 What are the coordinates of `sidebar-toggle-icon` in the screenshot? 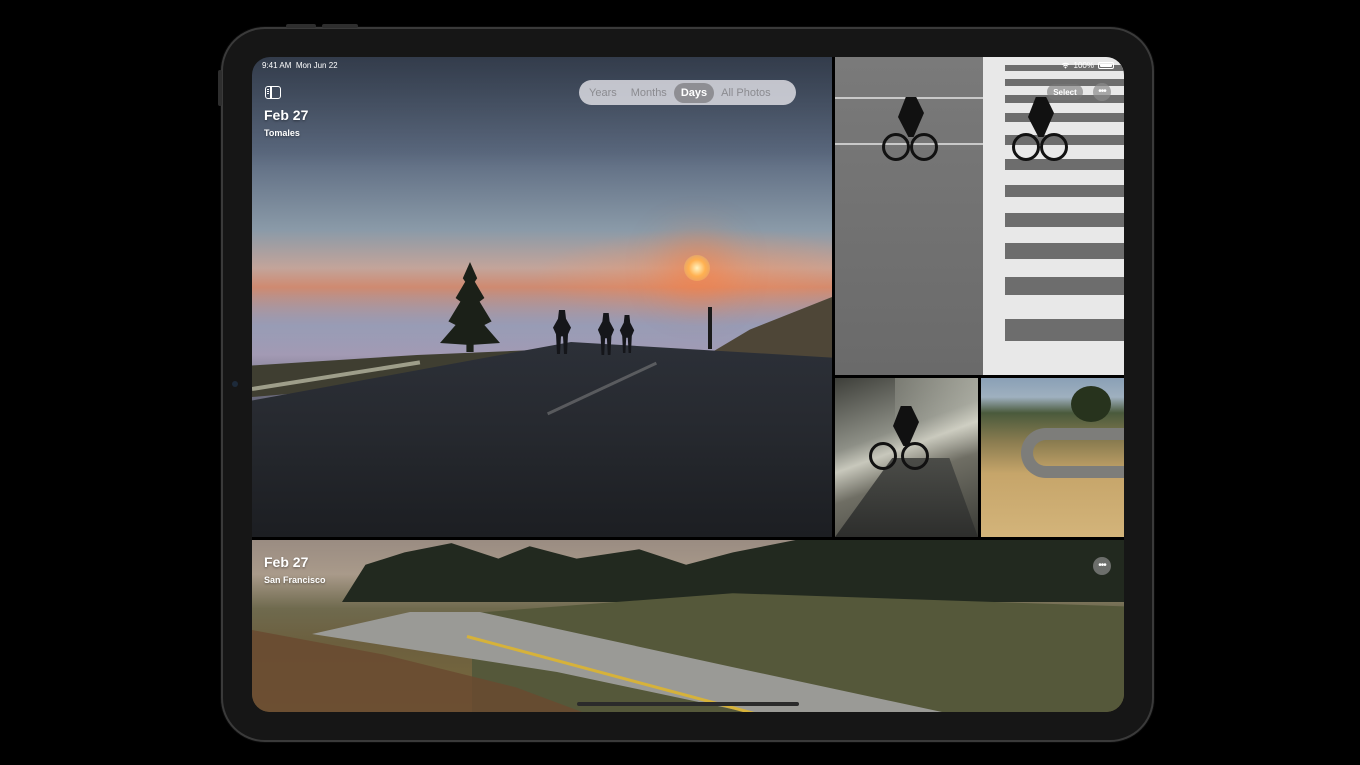 It's located at (273, 92).